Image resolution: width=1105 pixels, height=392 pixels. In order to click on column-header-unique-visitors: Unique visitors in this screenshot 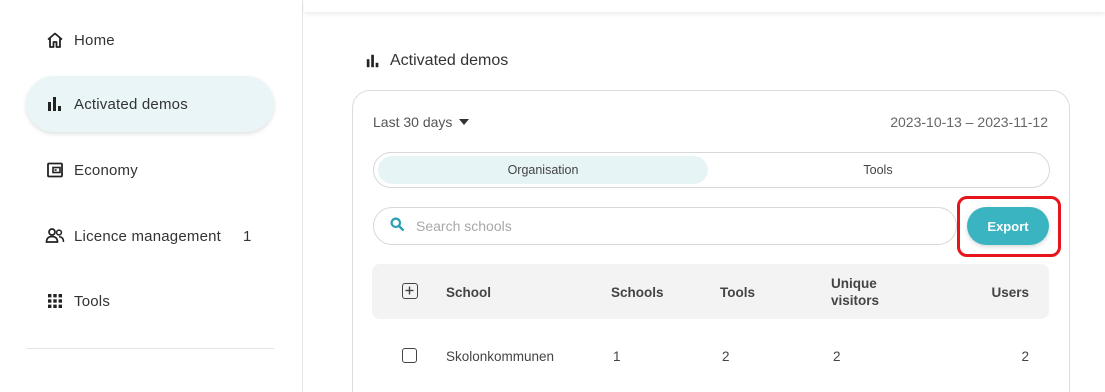, I will do `click(866, 292)`.